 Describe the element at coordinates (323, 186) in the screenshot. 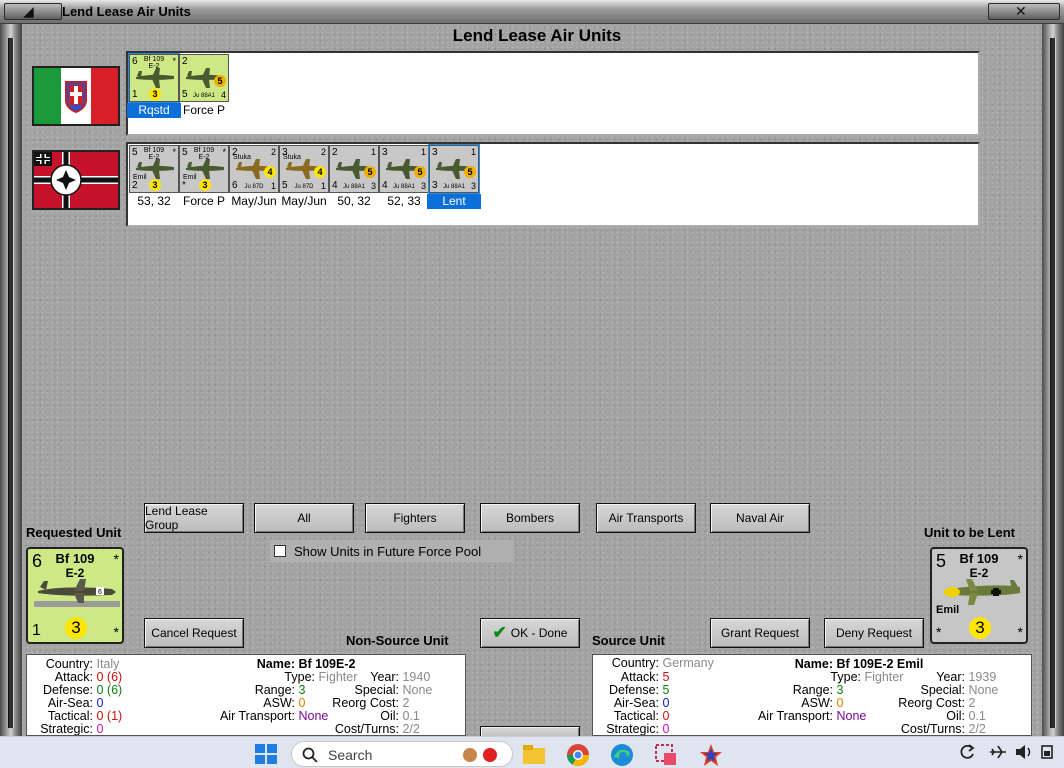

I see `counter-bottom-right: 1` at that location.